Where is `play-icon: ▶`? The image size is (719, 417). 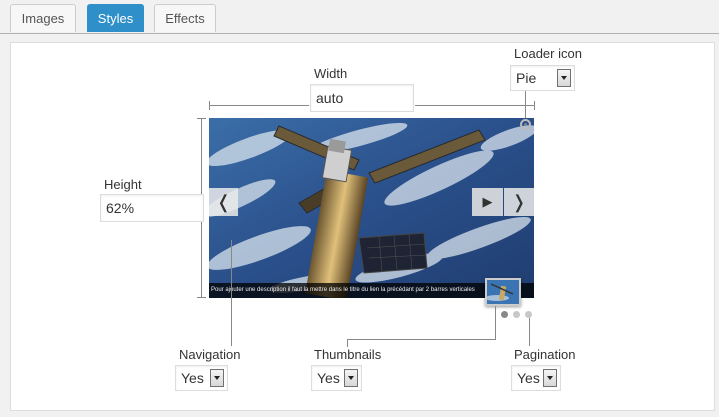 play-icon: ▶ is located at coordinates (487, 201).